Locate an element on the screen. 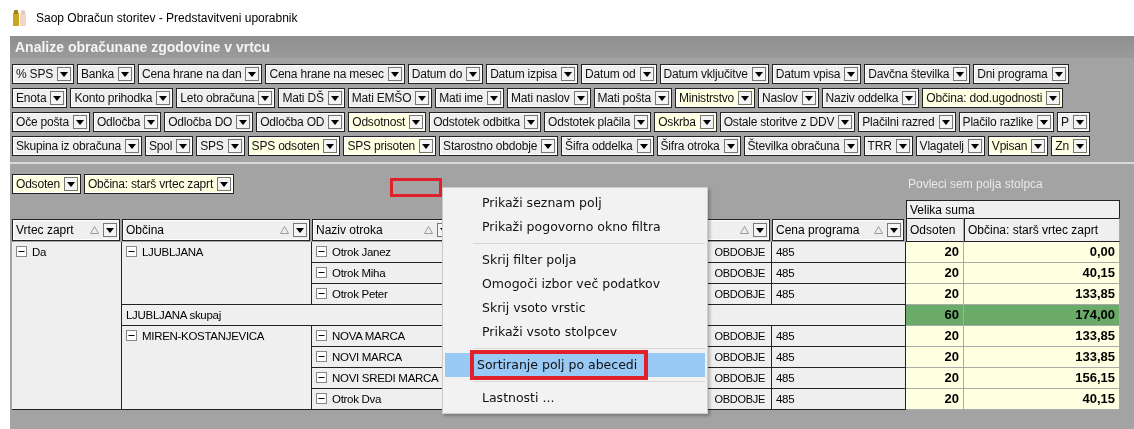  row-field-header: Vrtec zaprt is located at coordinates (66, 230).